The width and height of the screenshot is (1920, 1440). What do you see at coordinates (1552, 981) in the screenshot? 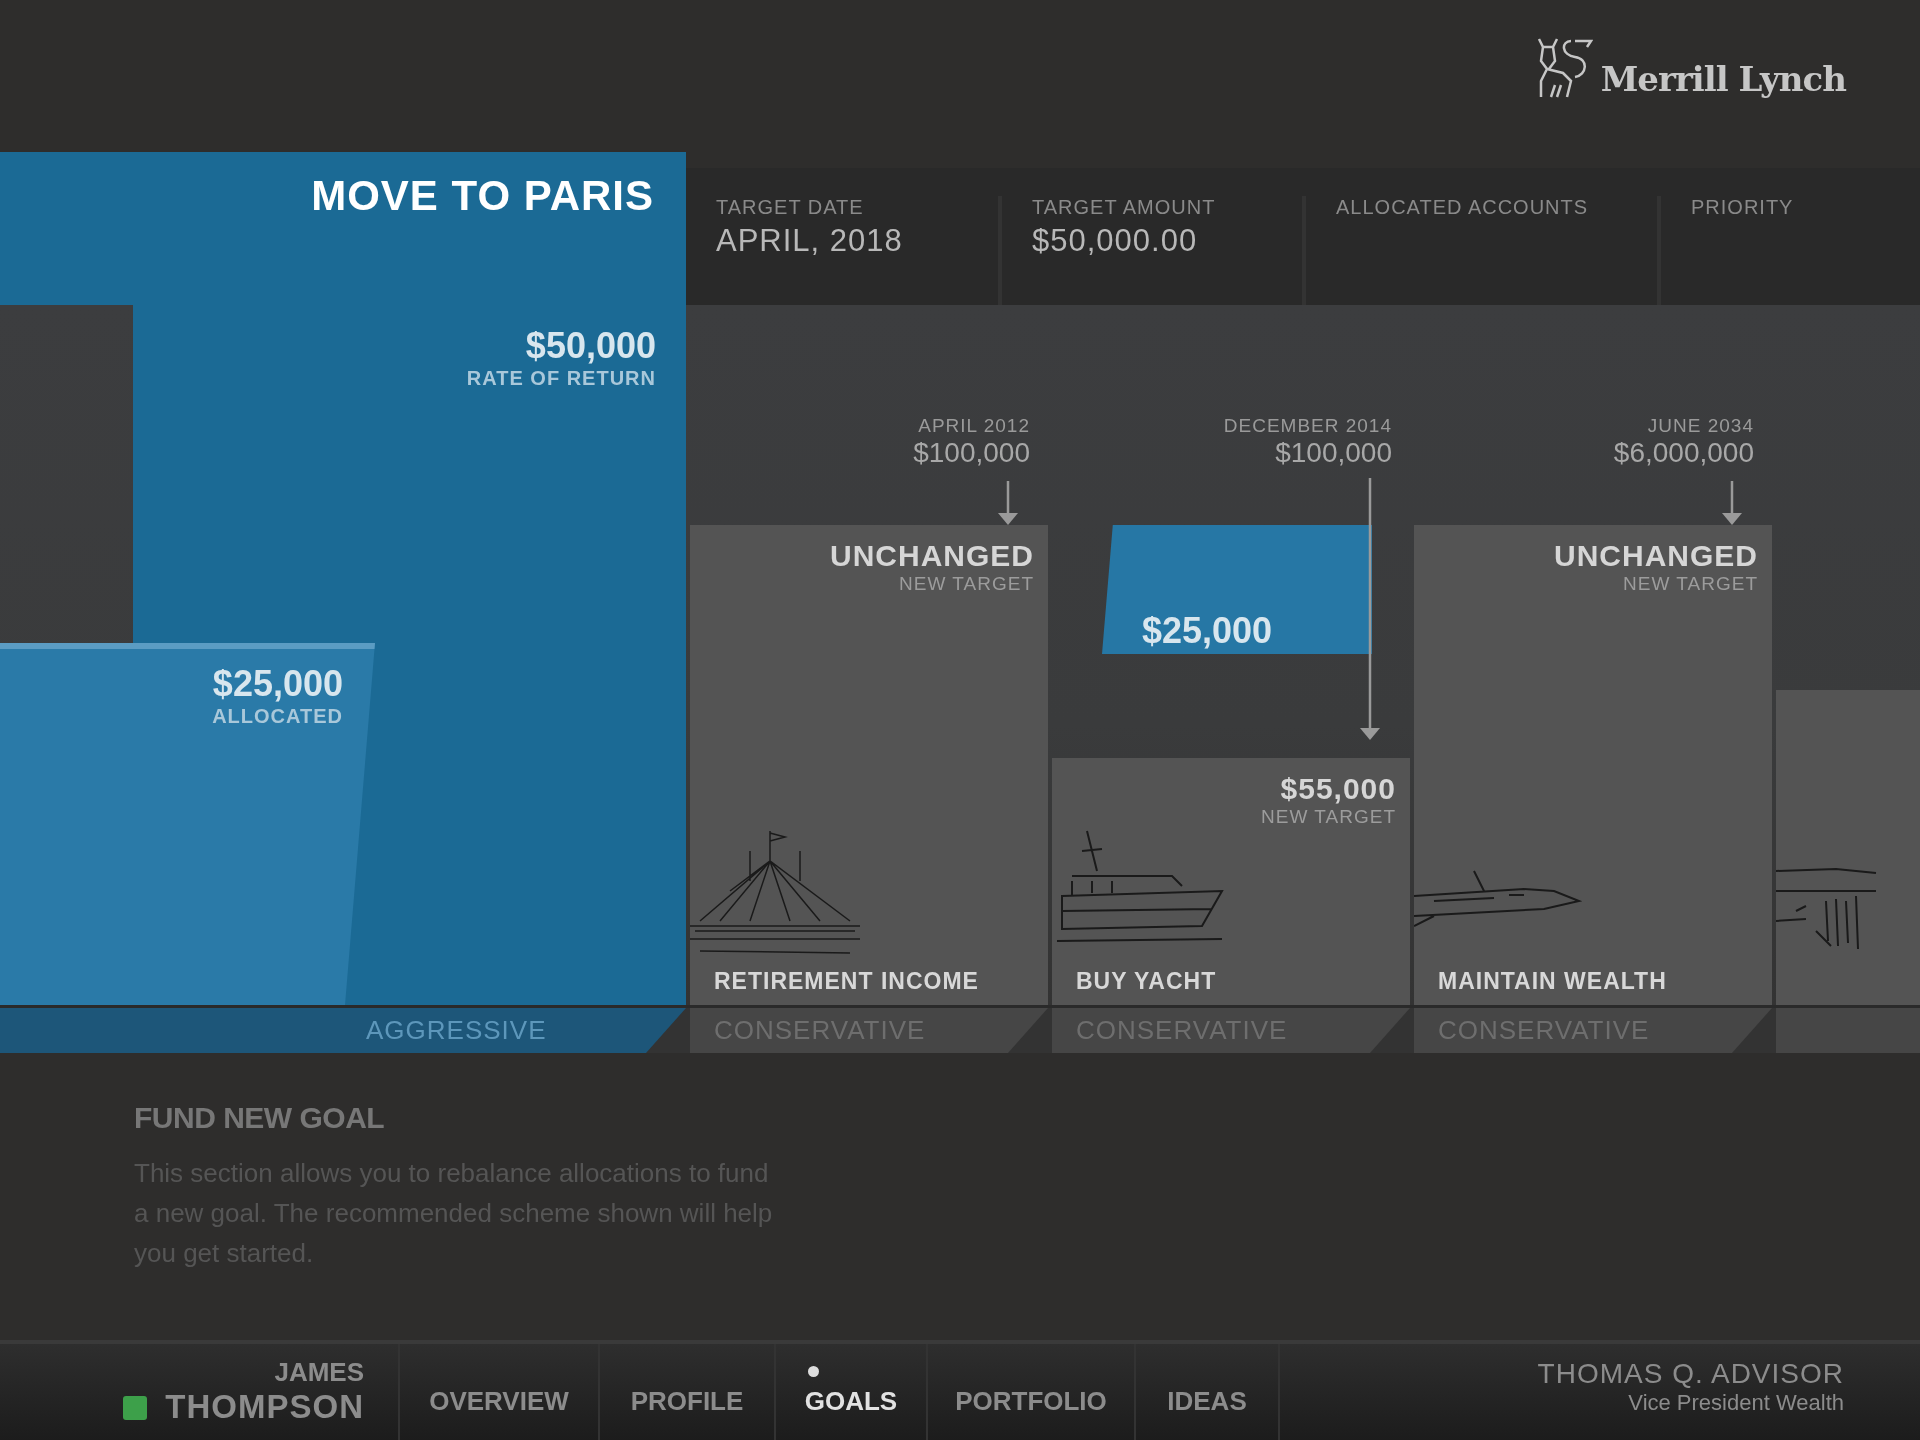
I see `goal-name: MAINTAIN WEALTH` at bounding box center [1552, 981].